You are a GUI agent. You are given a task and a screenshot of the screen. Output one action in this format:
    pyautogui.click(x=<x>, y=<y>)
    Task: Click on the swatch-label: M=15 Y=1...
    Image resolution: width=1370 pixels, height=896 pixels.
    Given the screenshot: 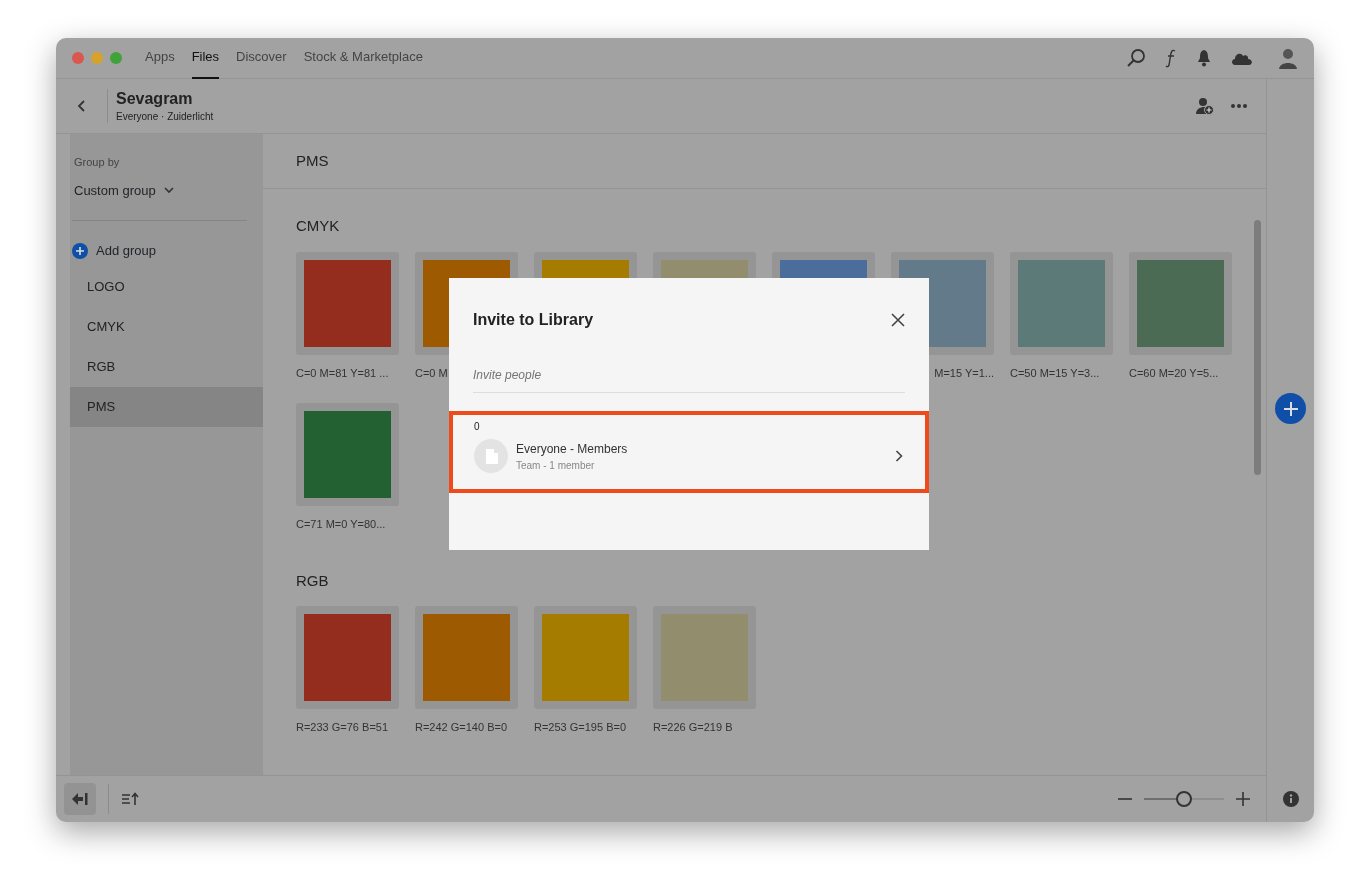 What is the action you would take?
    pyautogui.click(x=964, y=372)
    